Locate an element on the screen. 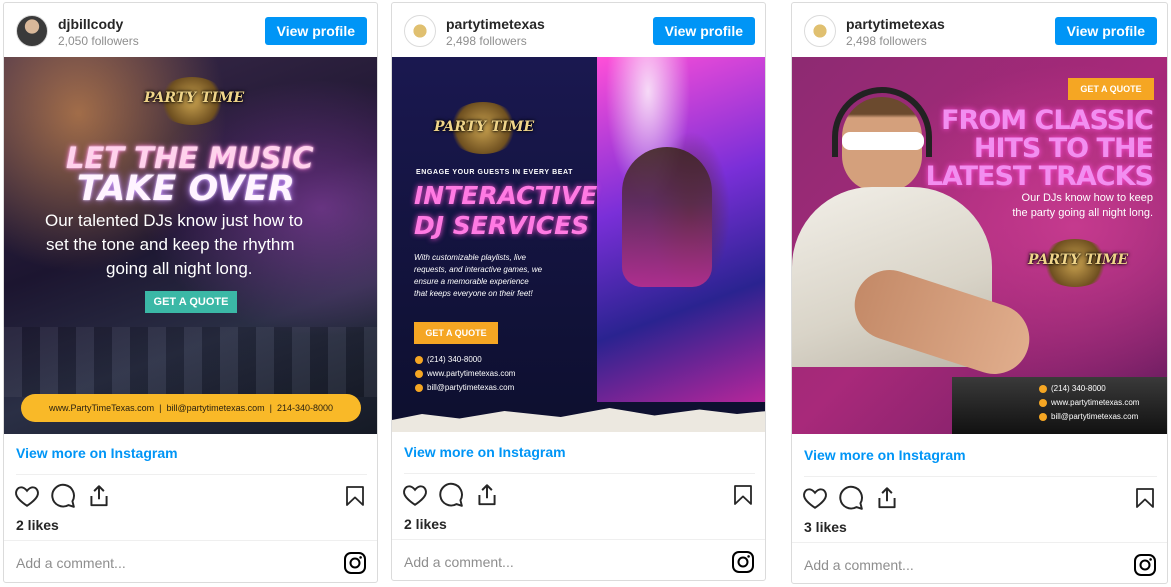  body-line-2: the party going all night long. is located at coordinates (1082, 213).